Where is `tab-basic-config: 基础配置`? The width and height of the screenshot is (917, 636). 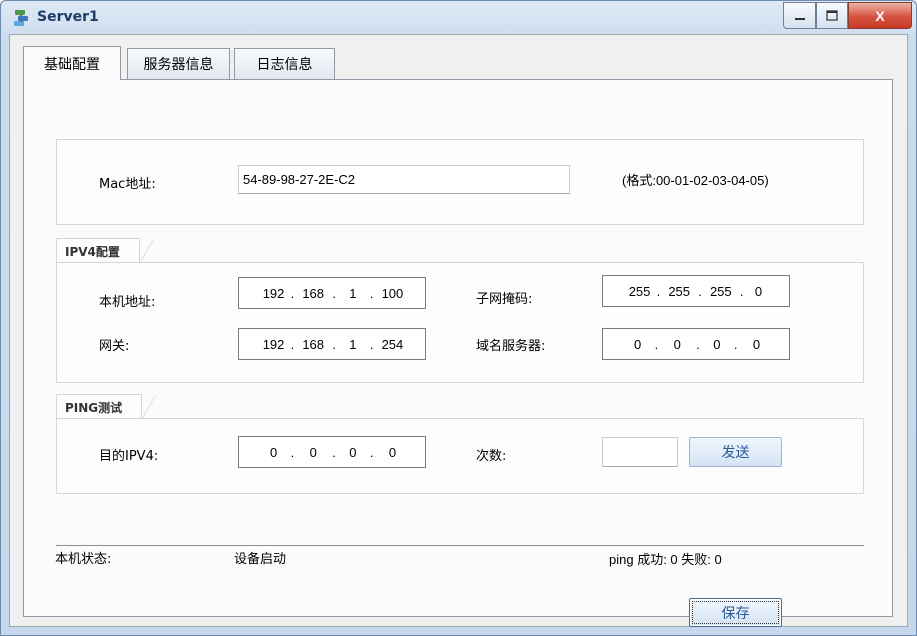
tab-basic-config: 基础配置 is located at coordinates (72, 63).